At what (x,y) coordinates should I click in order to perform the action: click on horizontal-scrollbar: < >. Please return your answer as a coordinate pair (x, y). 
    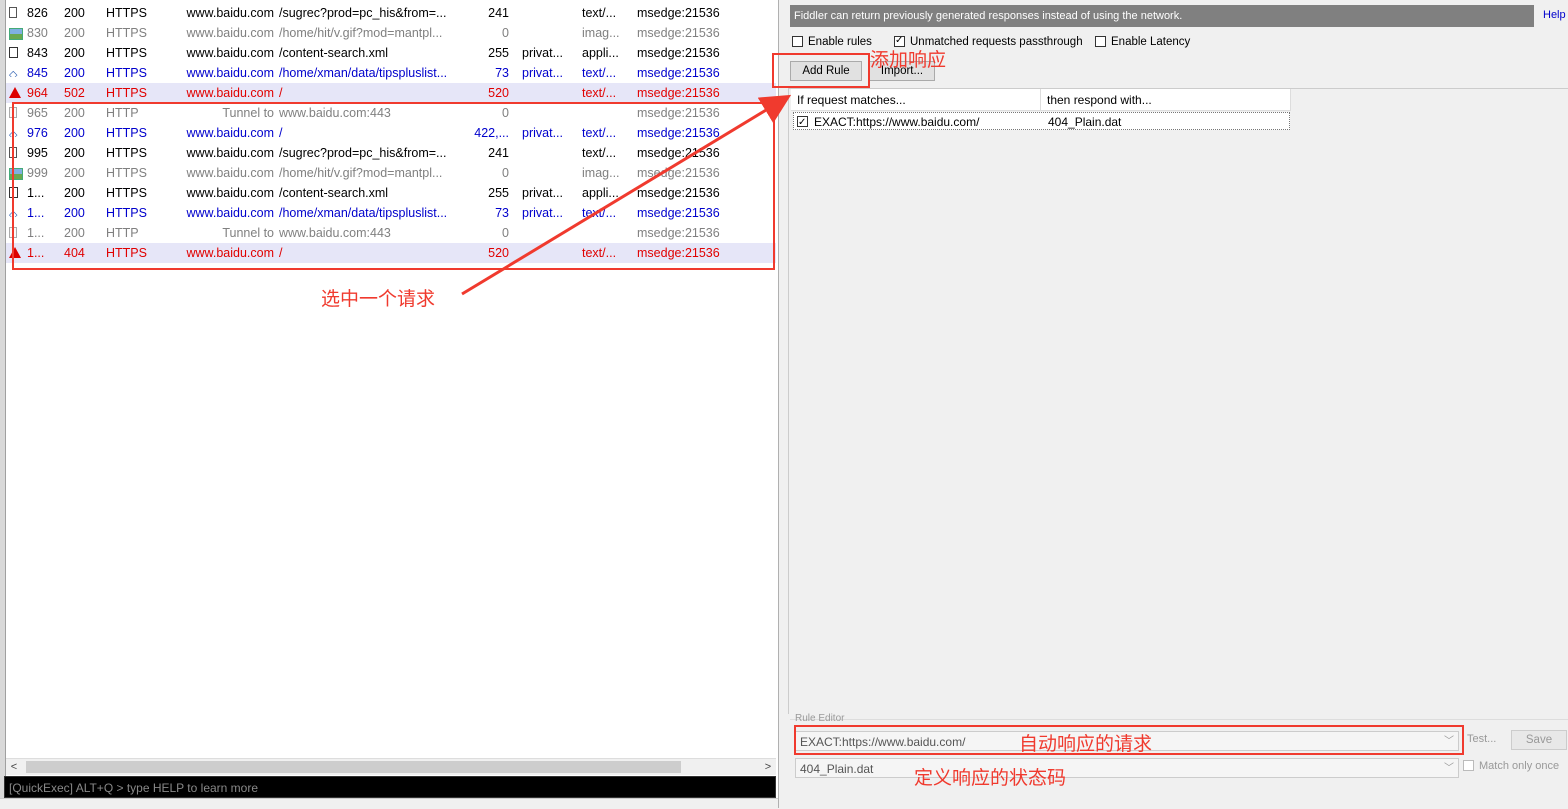
    Looking at the image, I should click on (391, 766).